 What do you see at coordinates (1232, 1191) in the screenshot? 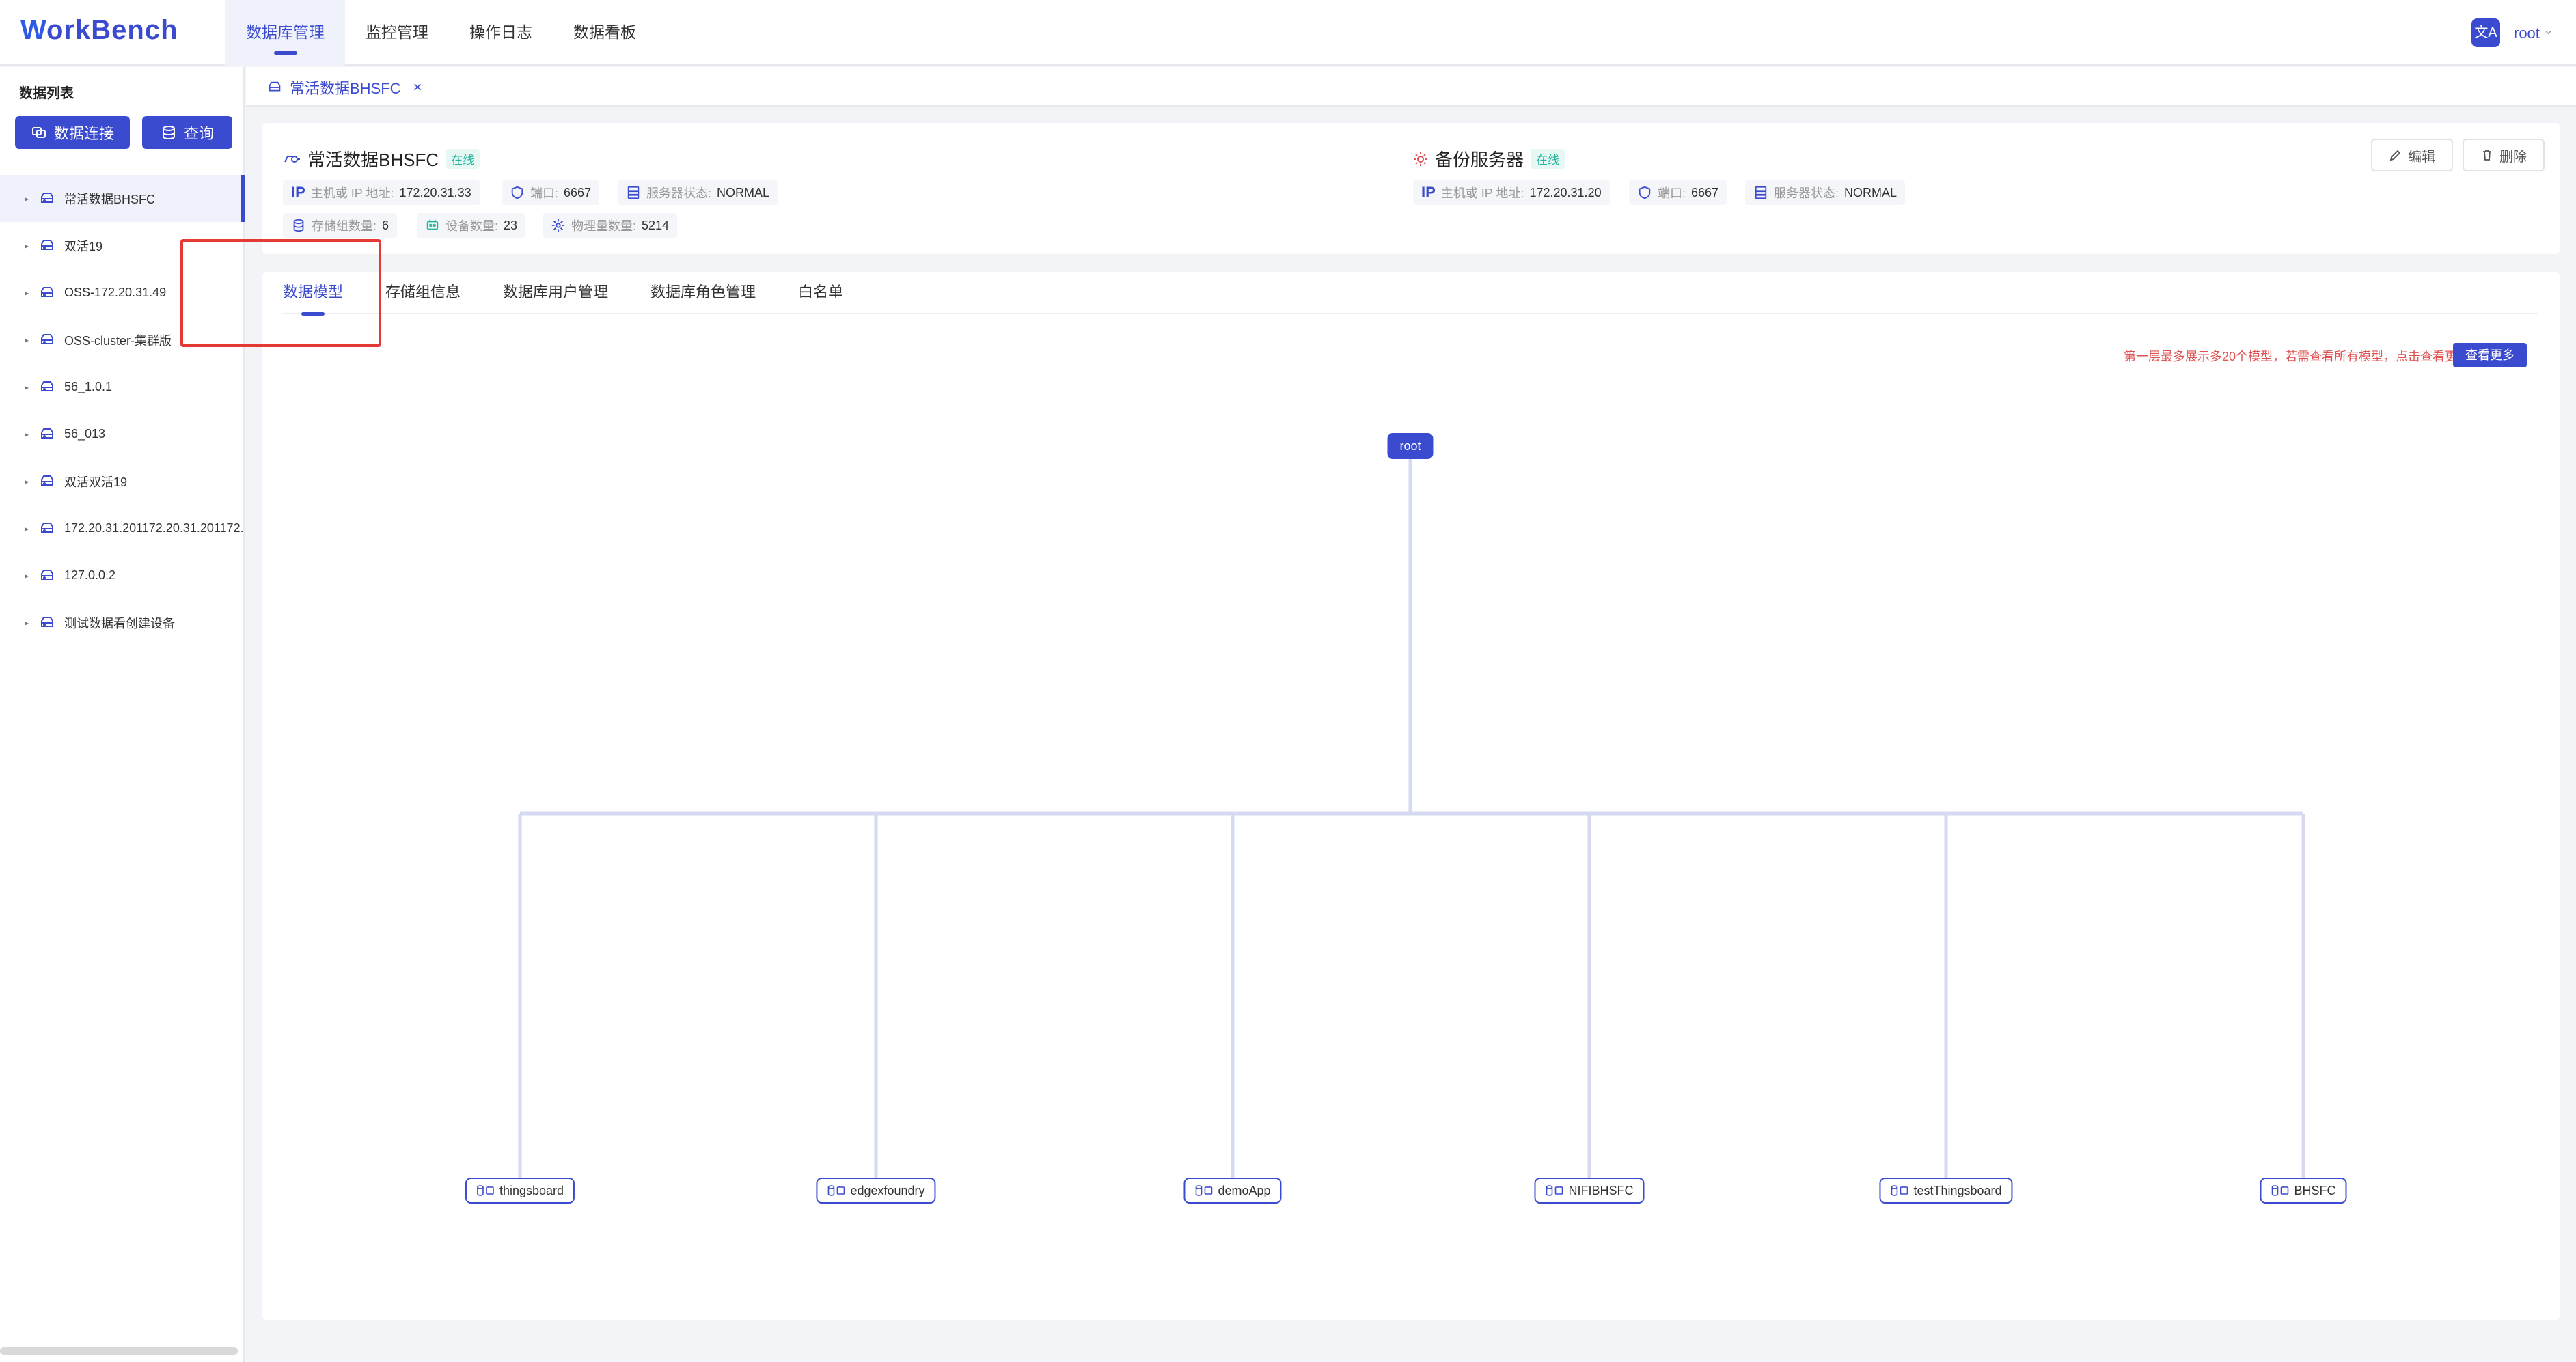
I see `tree-child-node: demoApp` at bounding box center [1232, 1191].